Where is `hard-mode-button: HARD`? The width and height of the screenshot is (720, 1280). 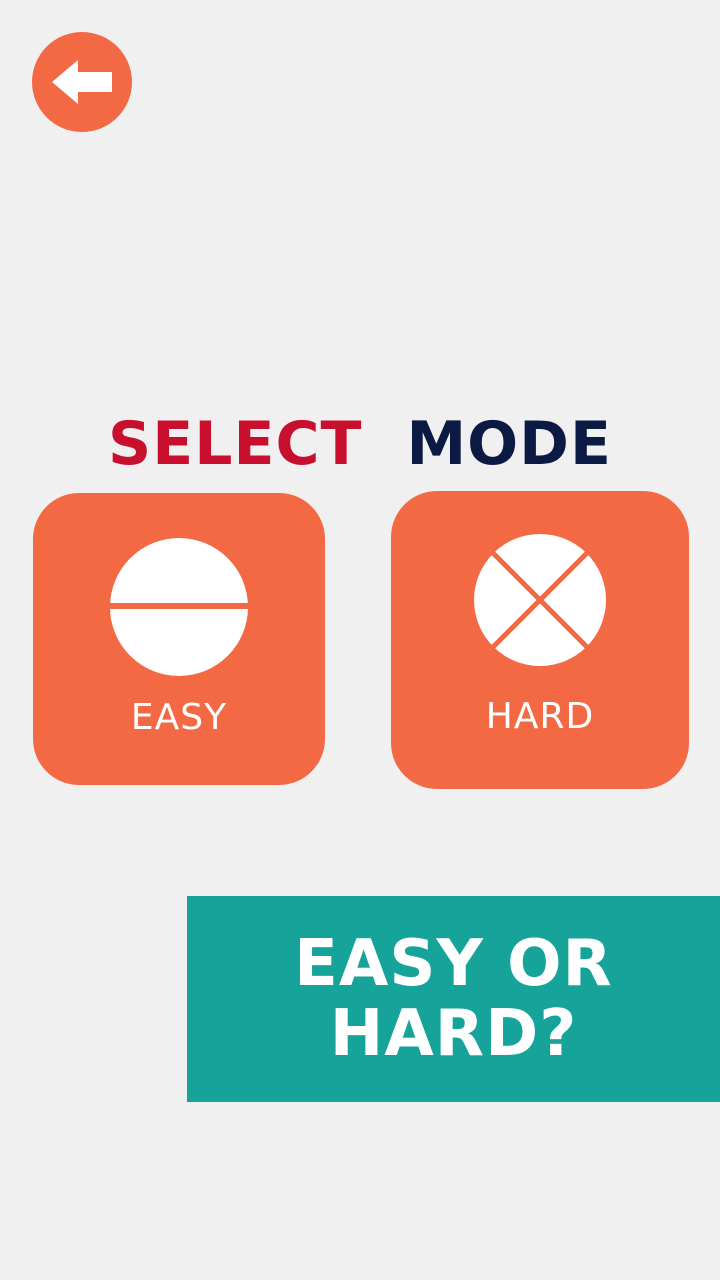
hard-mode-button: HARD is located at coordinates (540, 640).